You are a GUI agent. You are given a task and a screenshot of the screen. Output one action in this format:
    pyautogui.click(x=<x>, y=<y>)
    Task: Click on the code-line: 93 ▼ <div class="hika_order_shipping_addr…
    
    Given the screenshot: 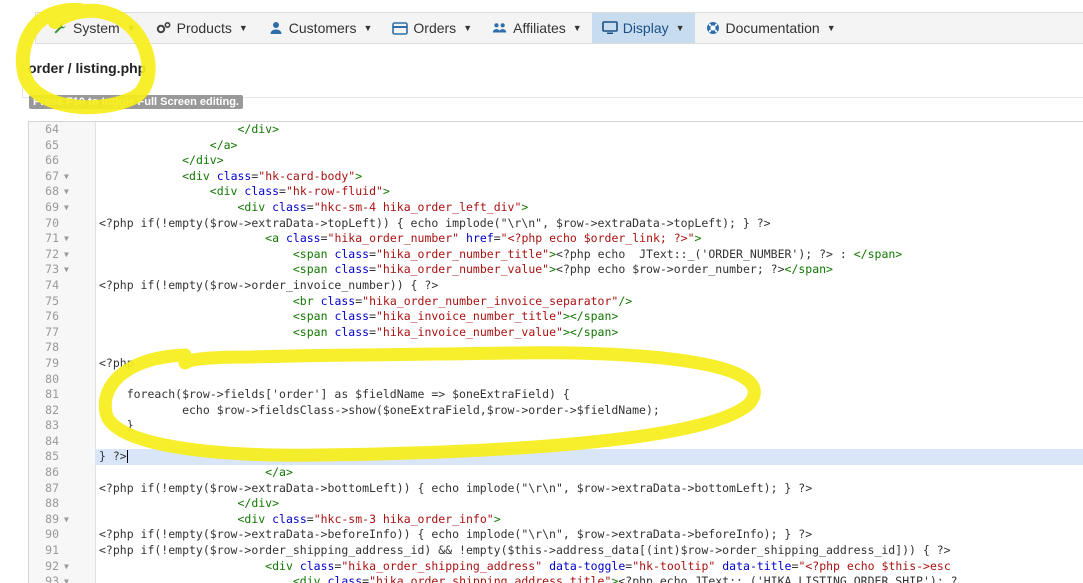 What is the action you would take?
    pyautogui.click(x=556, y=578)
    